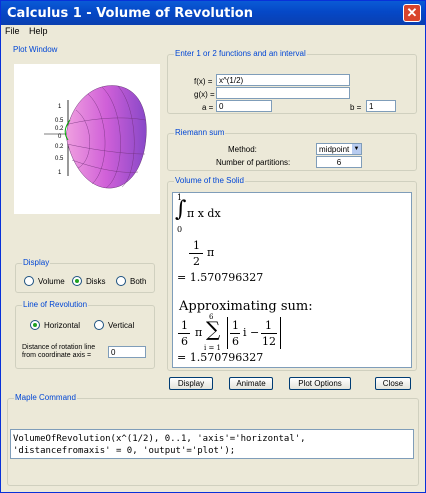 The image size is (426, 493). Describe the element at coordinates (334, 149) in the screenshot. I see `method-value: midpoint` at that location.